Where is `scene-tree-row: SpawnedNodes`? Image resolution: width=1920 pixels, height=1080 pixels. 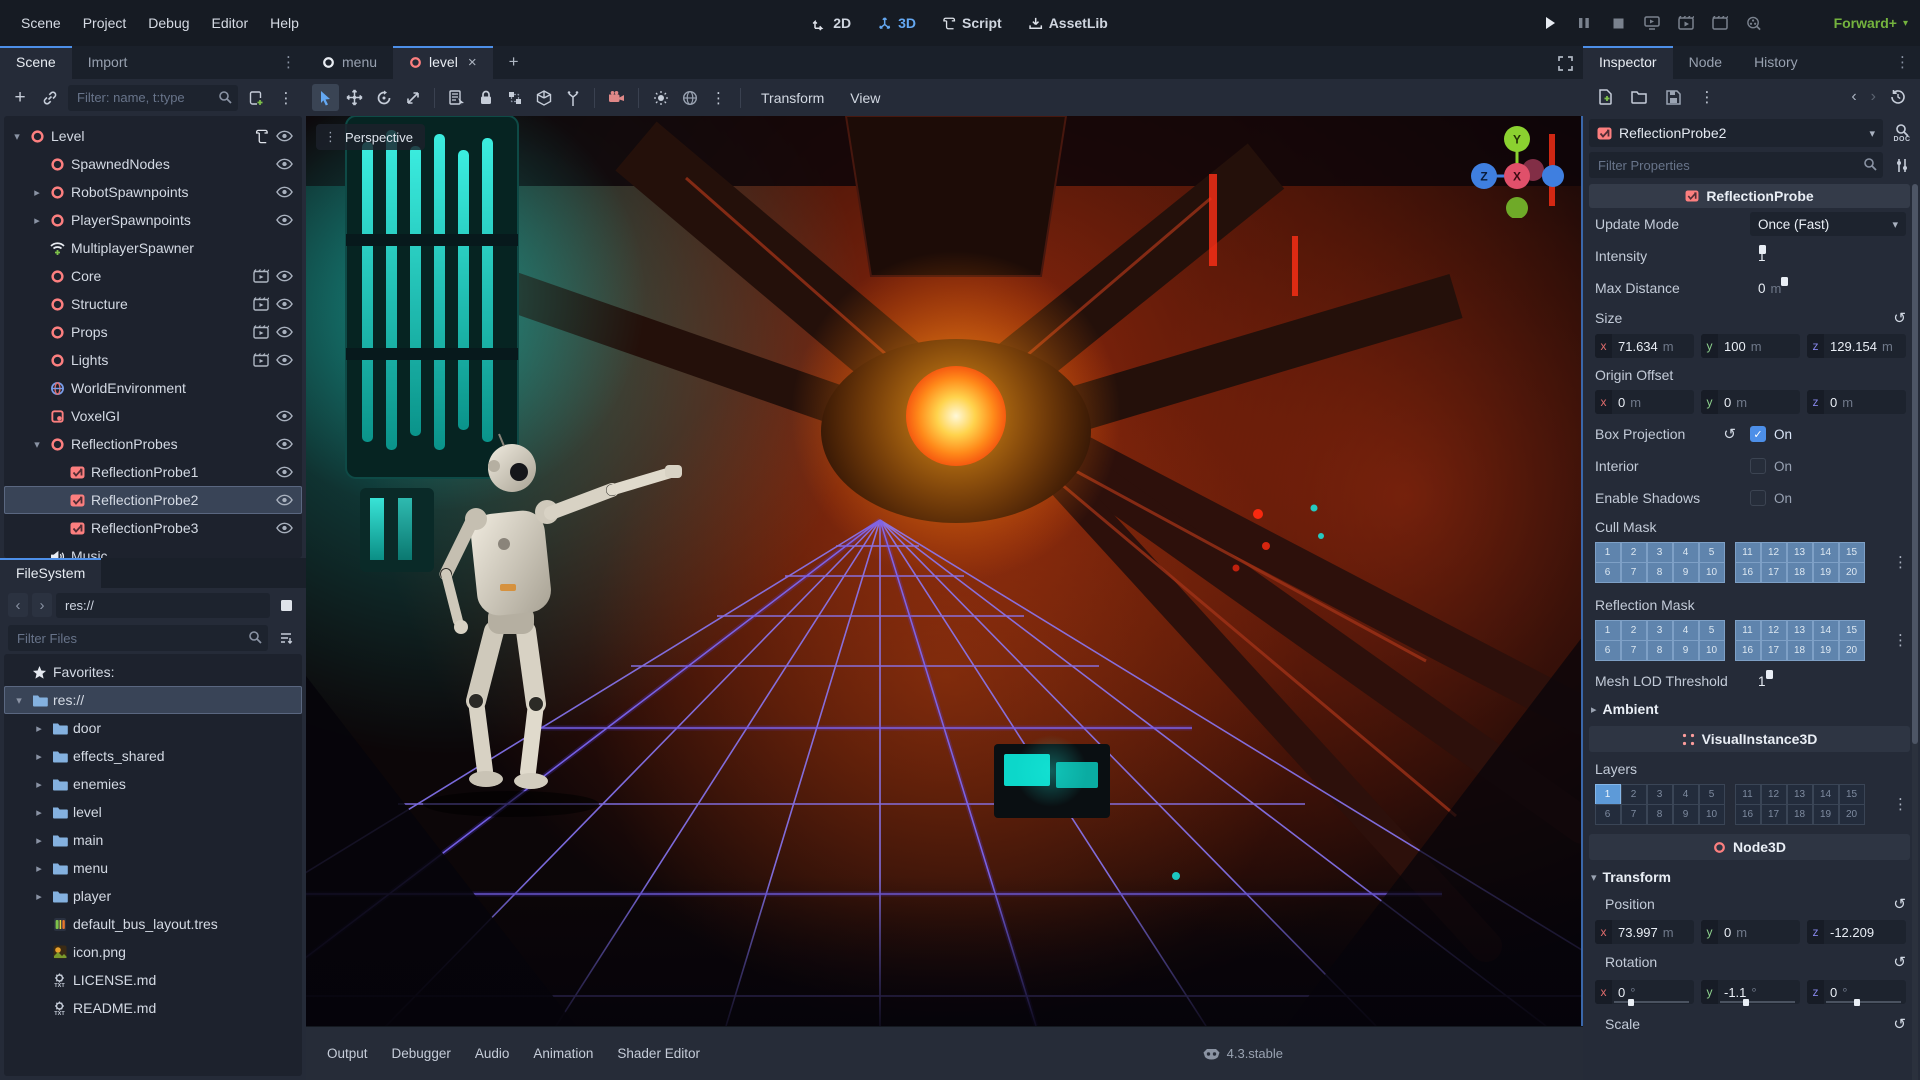 scene-tree-row: SpawnedNodes is located at coordinates (153, 164).